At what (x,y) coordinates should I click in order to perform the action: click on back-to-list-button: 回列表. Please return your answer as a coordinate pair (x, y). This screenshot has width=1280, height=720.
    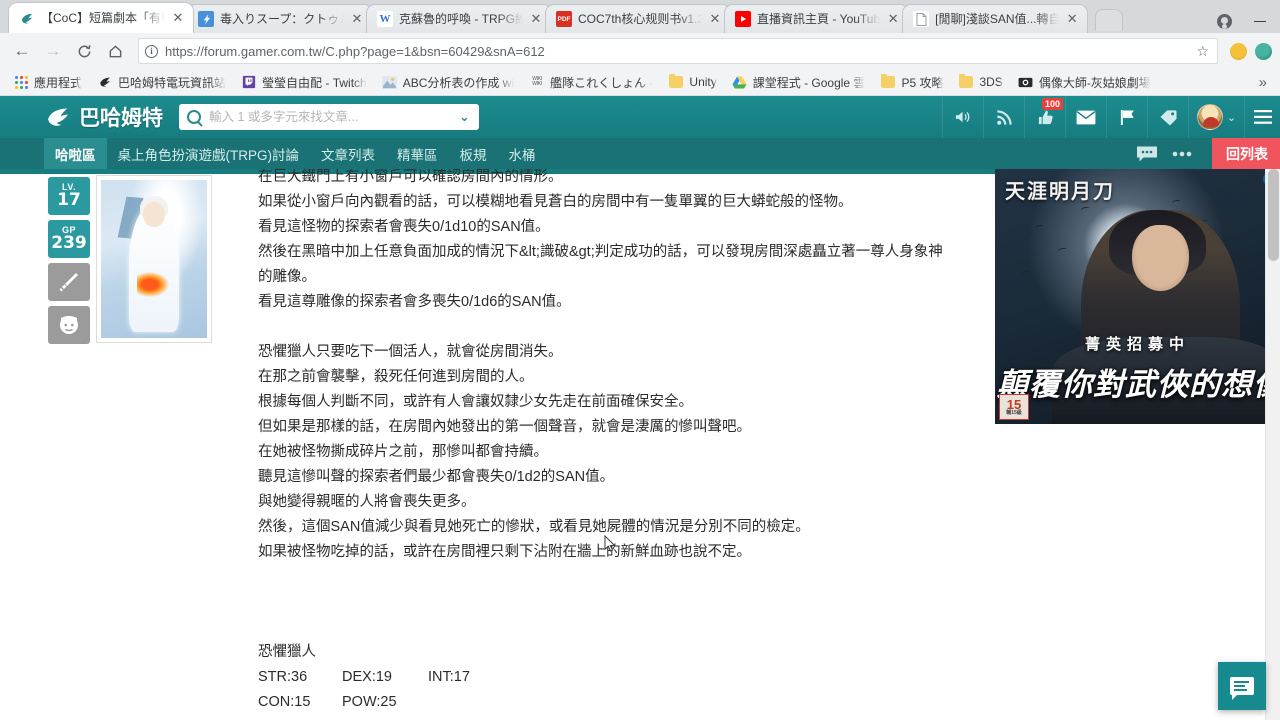
    Looking at the image, I should click on (1246, 153).